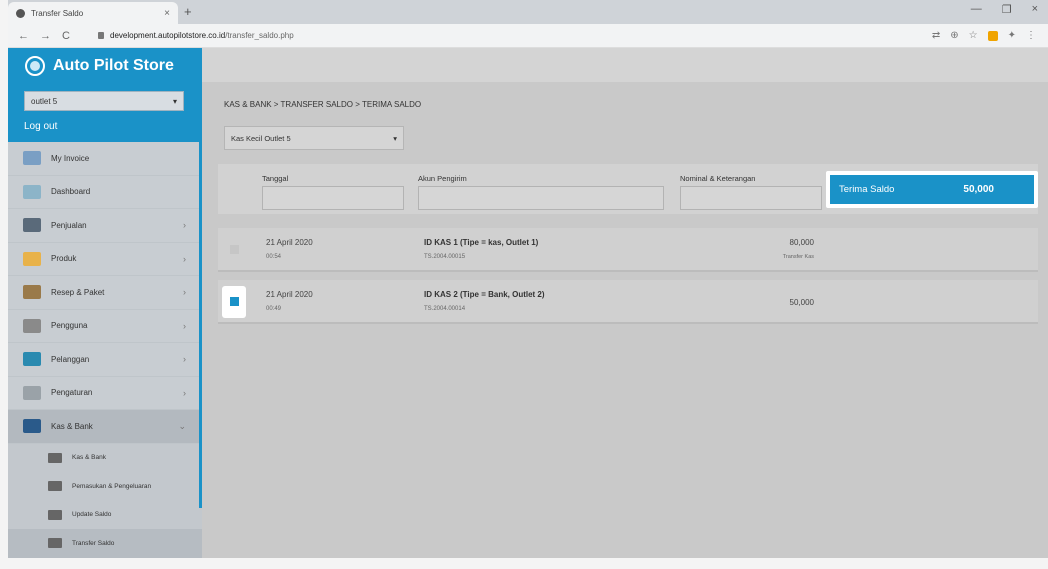  What do you see at coordinates (275, 178) in the screenshot?
I see `filter-label-tanggal: Tanggal` at bounding box center [275, 178].